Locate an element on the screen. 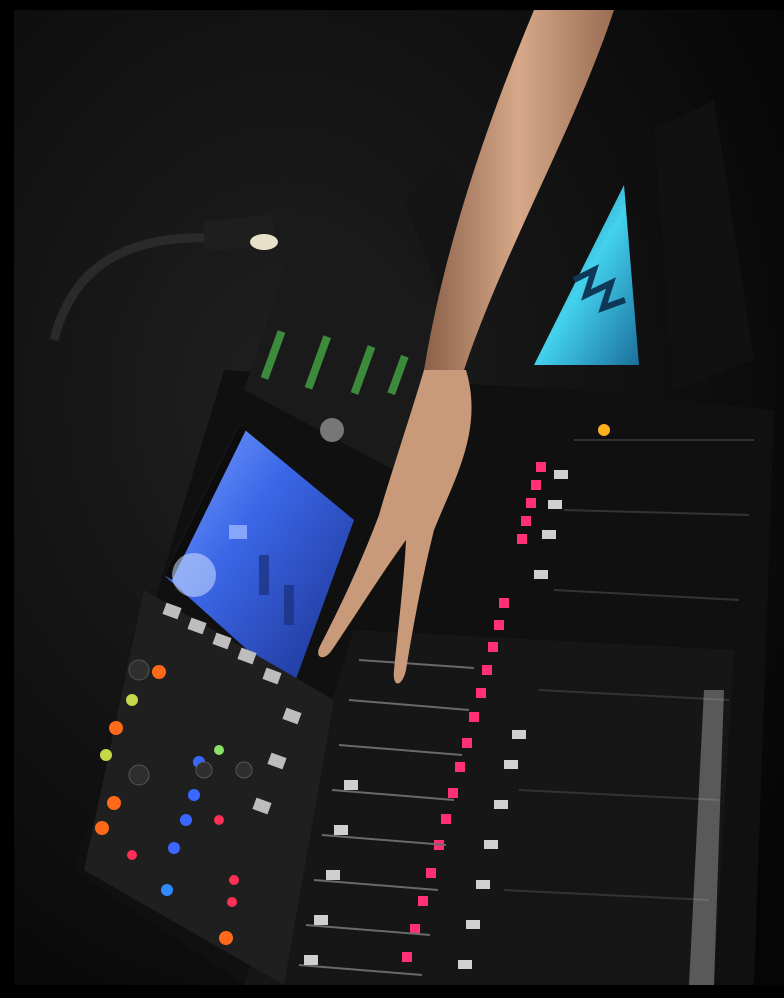 The width and height of the screenshot is (784, 998). lamp-light is located at coordinates (264, 242).